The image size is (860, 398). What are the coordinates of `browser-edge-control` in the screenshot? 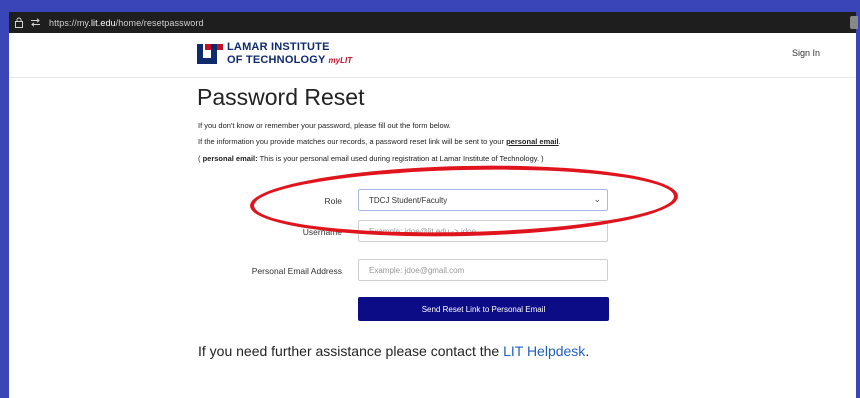 It's located at (854, 22).